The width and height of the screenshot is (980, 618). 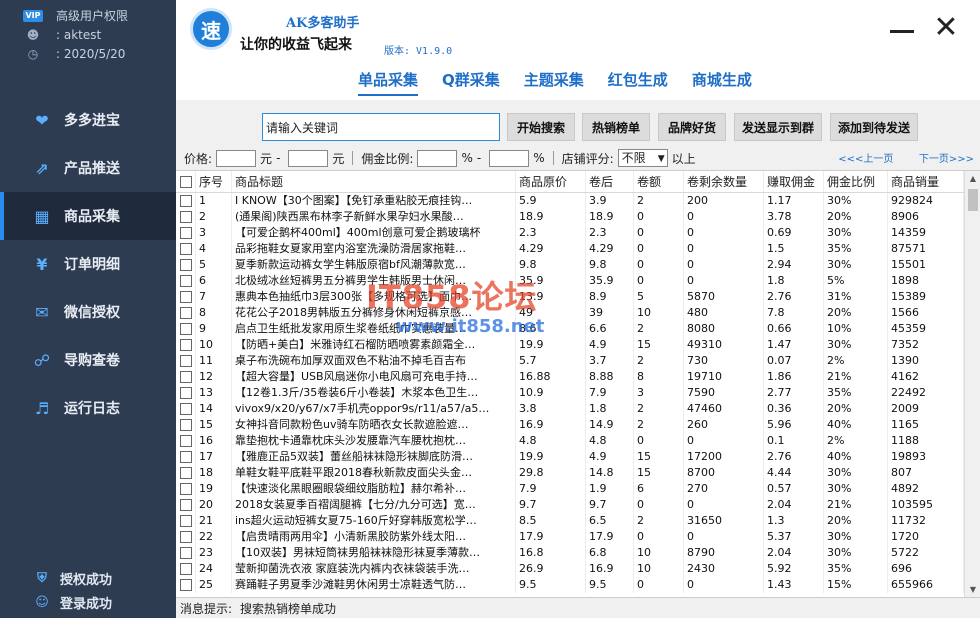 What do you see at coordinates (509, 158) in the screenshot?
I see `commission-max-input` at bounding box center [509, 158].